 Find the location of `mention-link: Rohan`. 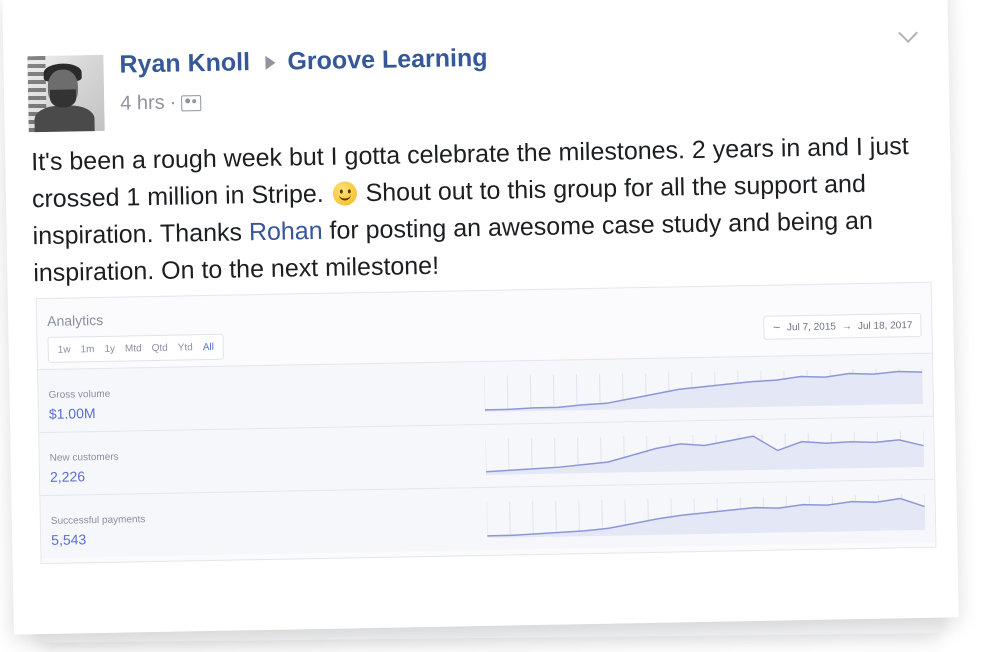

mention-link: Rohan is located at coordinates (286, 231).